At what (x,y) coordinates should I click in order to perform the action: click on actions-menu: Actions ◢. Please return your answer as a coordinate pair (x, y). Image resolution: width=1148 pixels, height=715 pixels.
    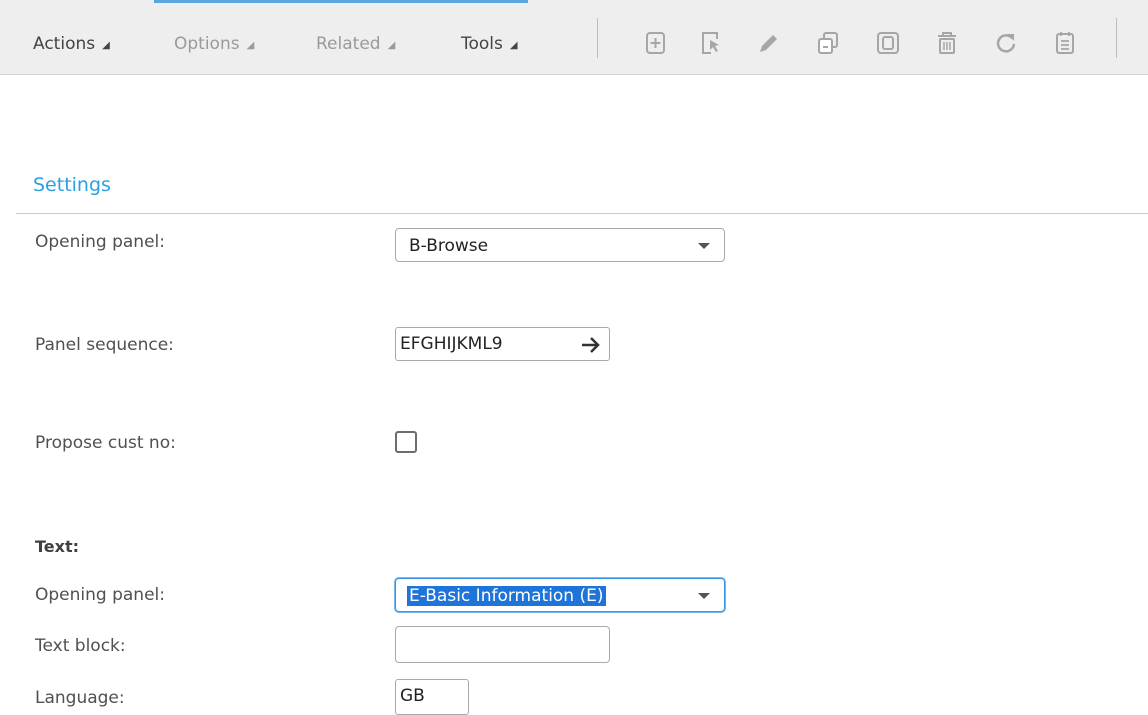
    Looking at the image, I should click on (71, 44).